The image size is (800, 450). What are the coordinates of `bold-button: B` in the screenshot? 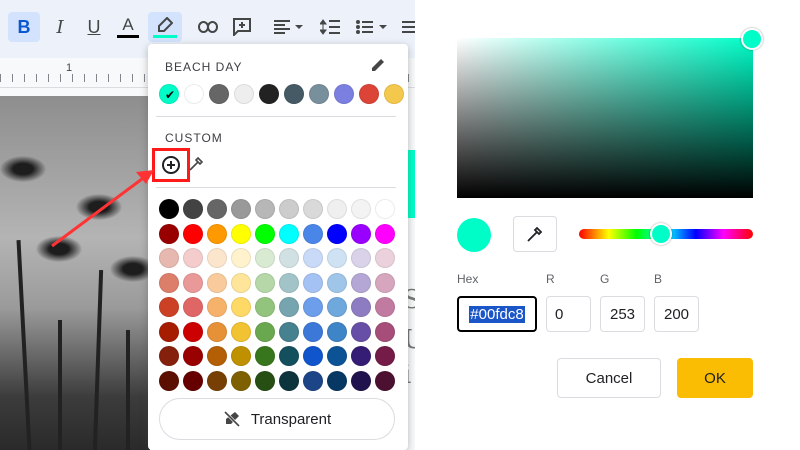 It's located at (24, 27).